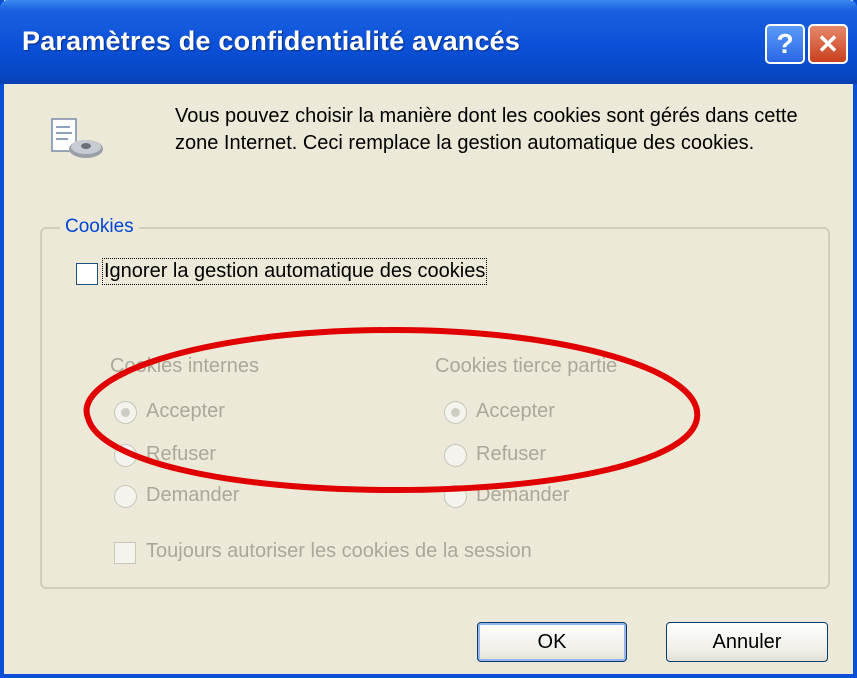  I want to click on help-icon: ?, so click(785, 43).